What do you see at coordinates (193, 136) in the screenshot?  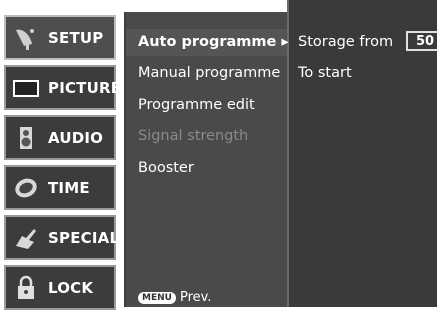 I see `menu-item-signal-strength: Signal strength` at bounding box center [193, 136].